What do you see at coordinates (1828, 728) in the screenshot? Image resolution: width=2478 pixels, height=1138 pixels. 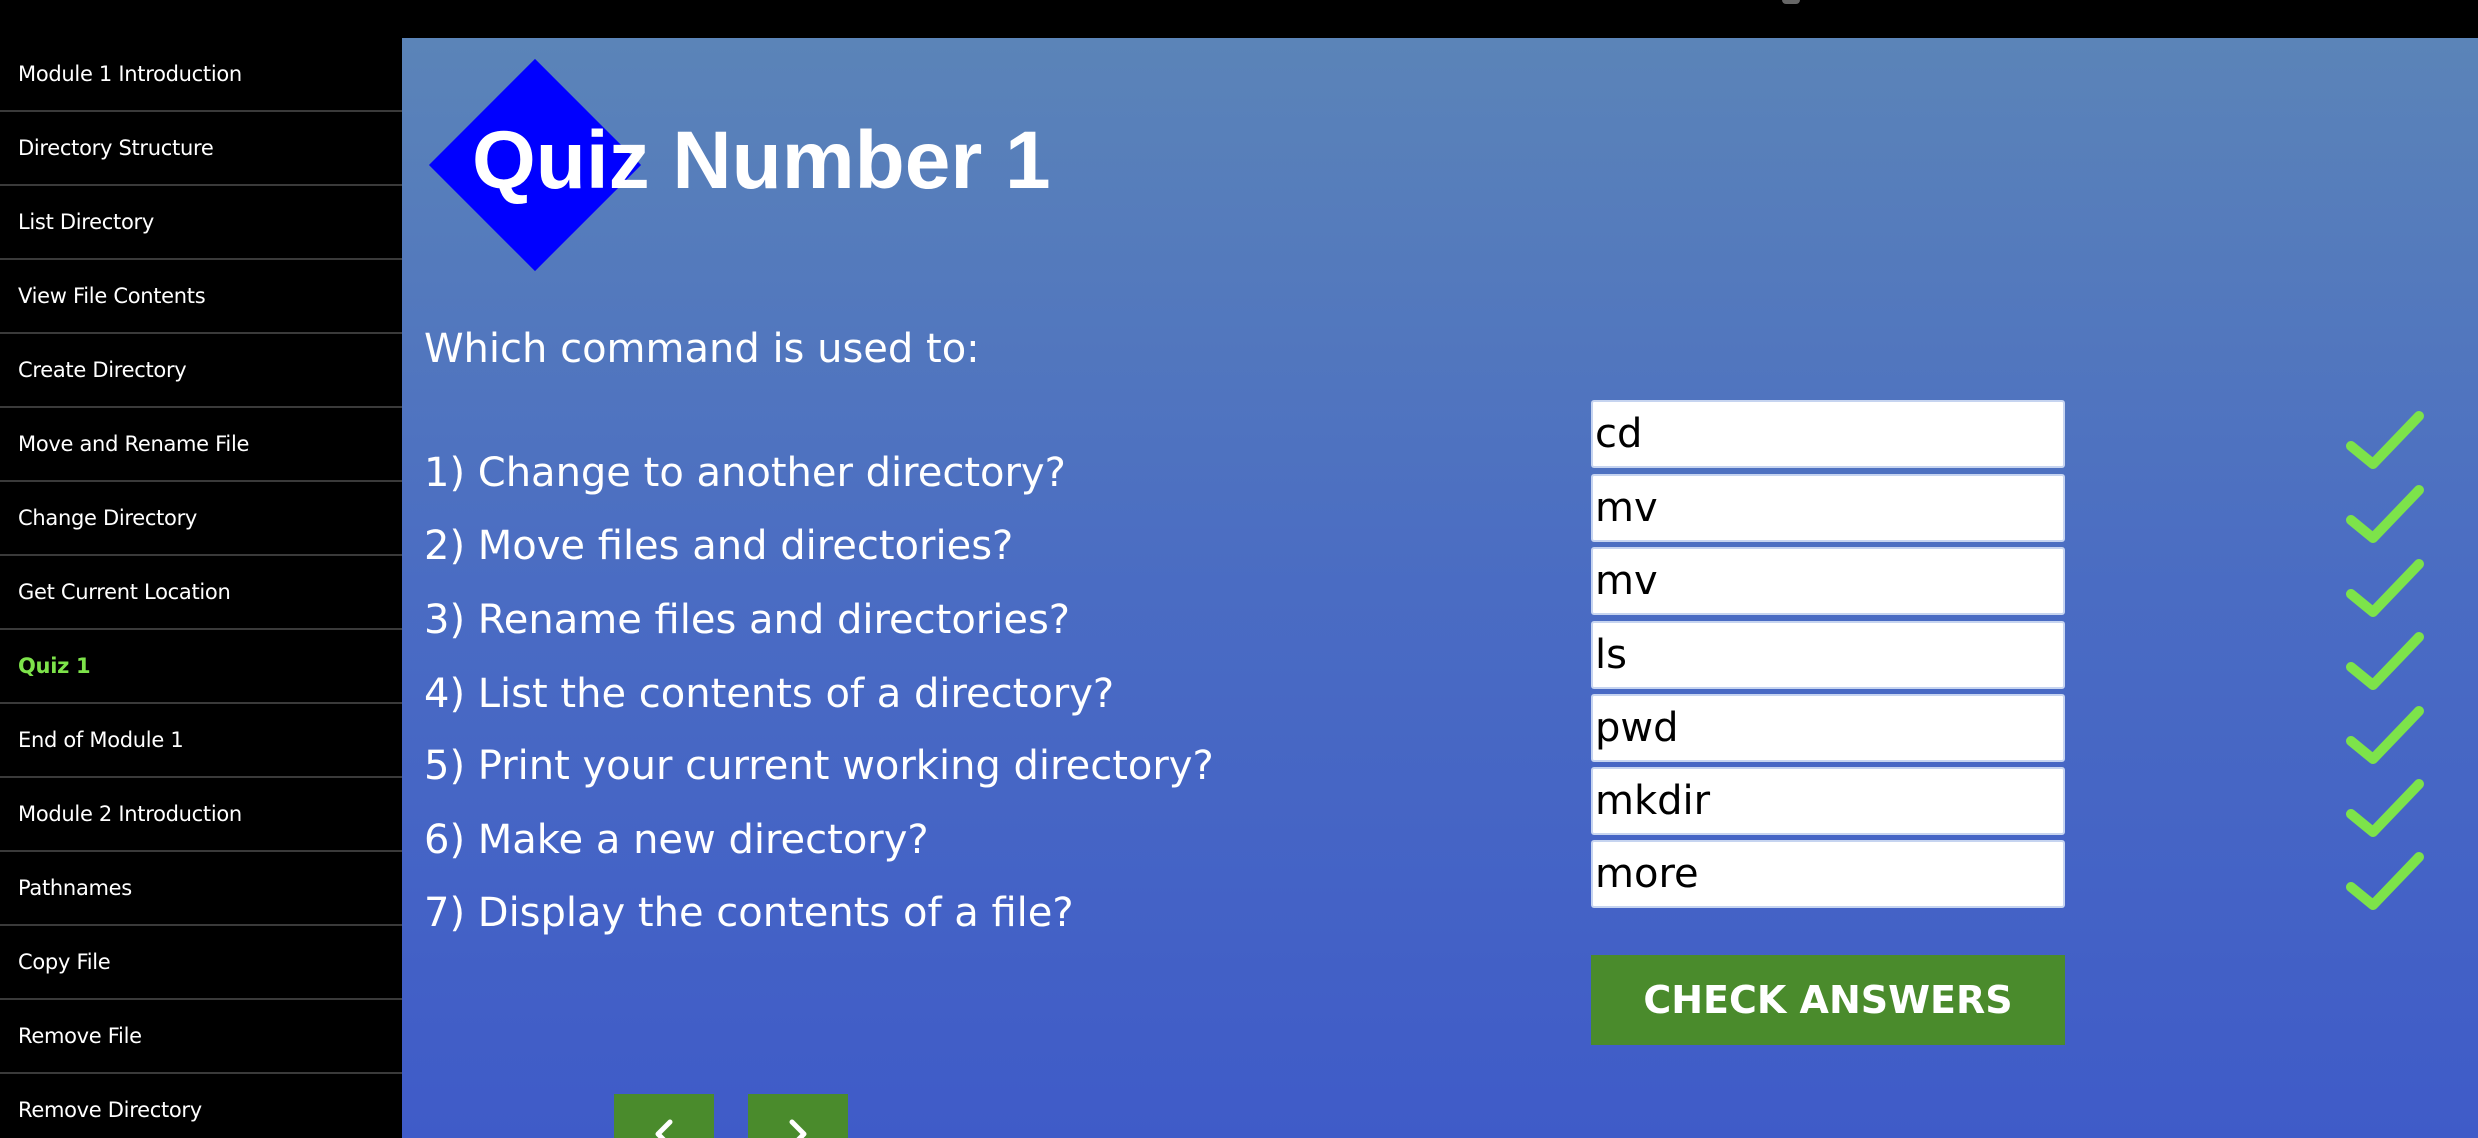 I see `answer-5-input` at bounding box center [1828, 728].